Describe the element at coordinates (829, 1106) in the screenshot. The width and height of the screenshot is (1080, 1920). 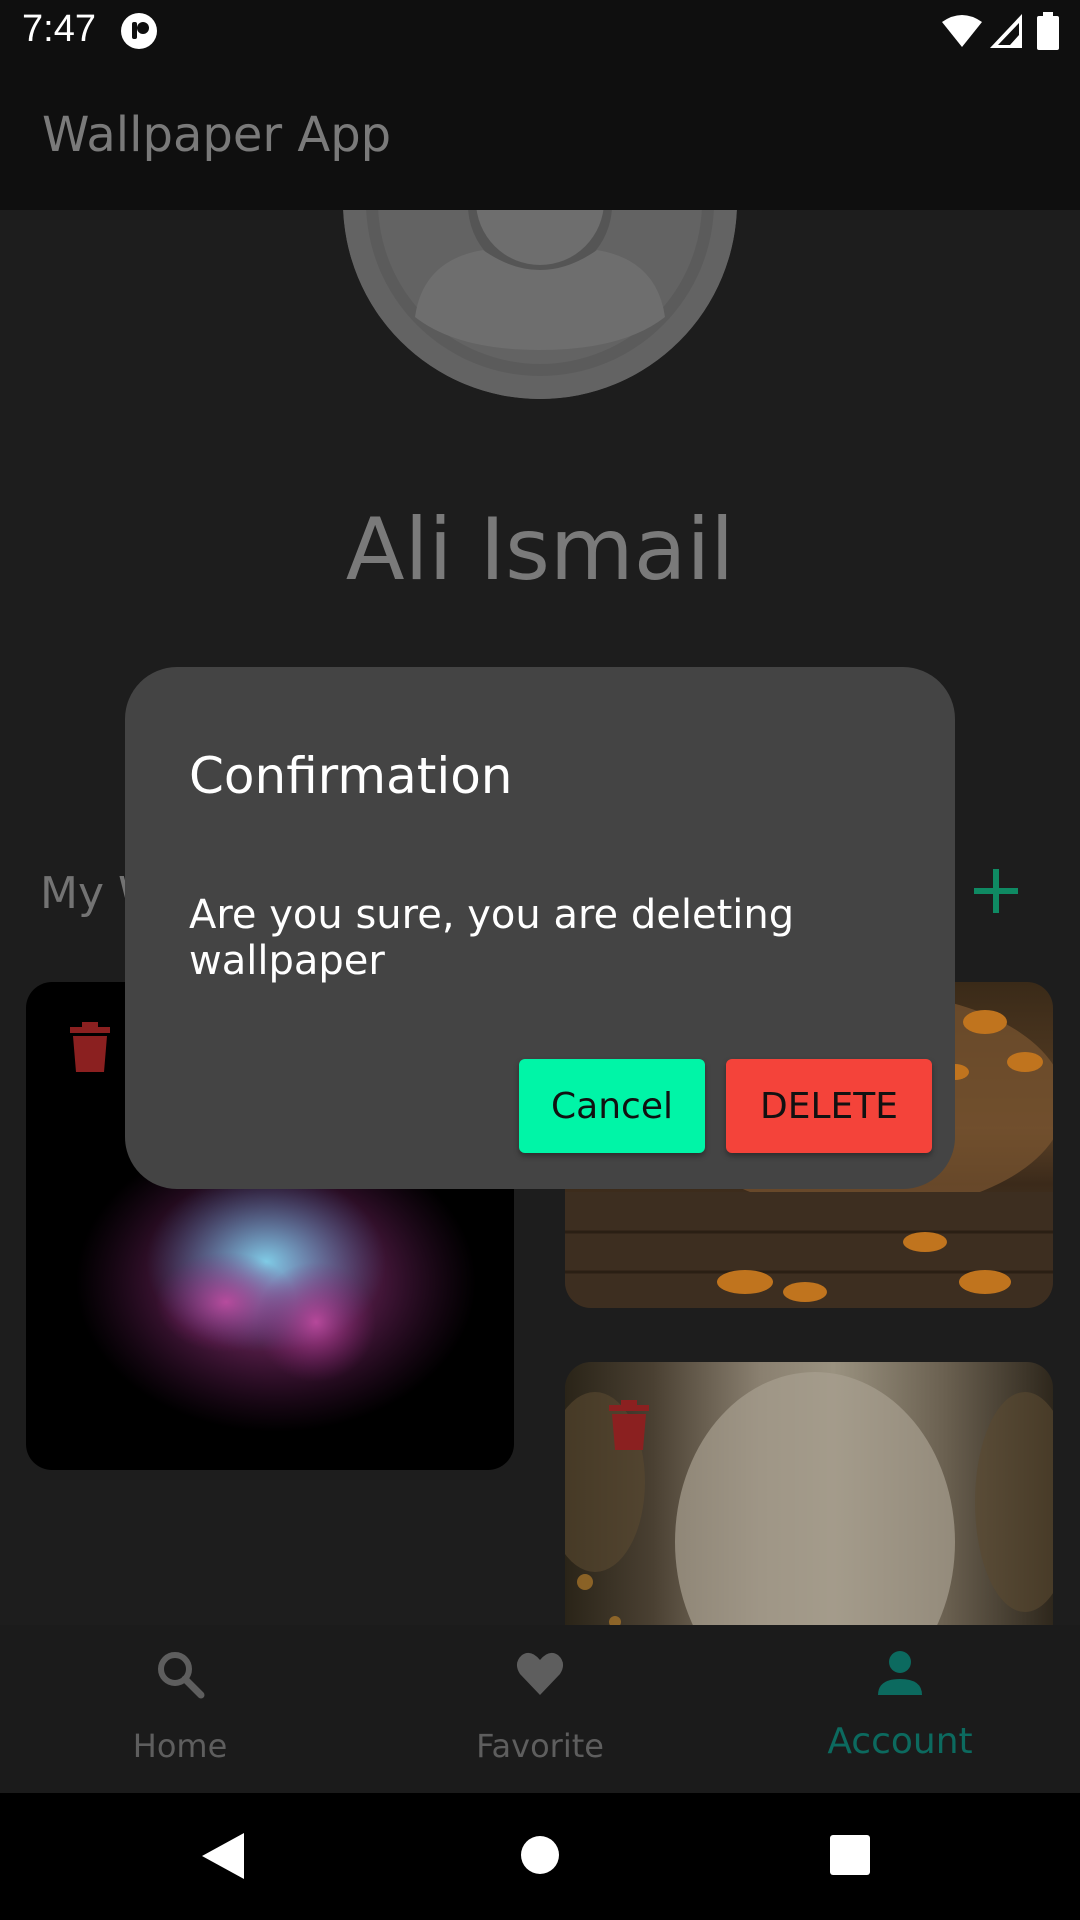
I see `delete-button: DELETE` at that location.